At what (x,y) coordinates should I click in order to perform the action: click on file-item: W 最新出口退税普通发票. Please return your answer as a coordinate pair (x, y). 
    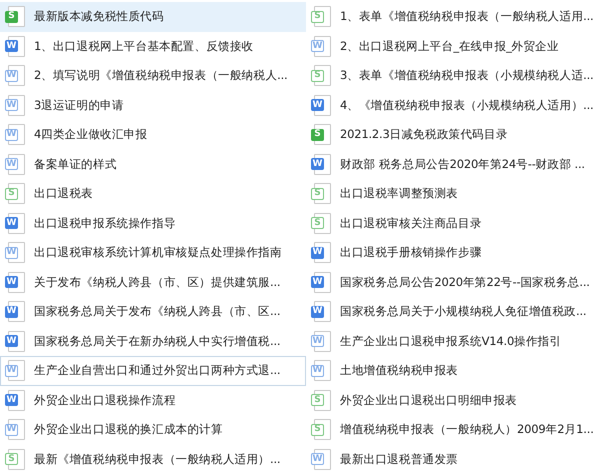
    Looking at the image, I should click on (453, 459).